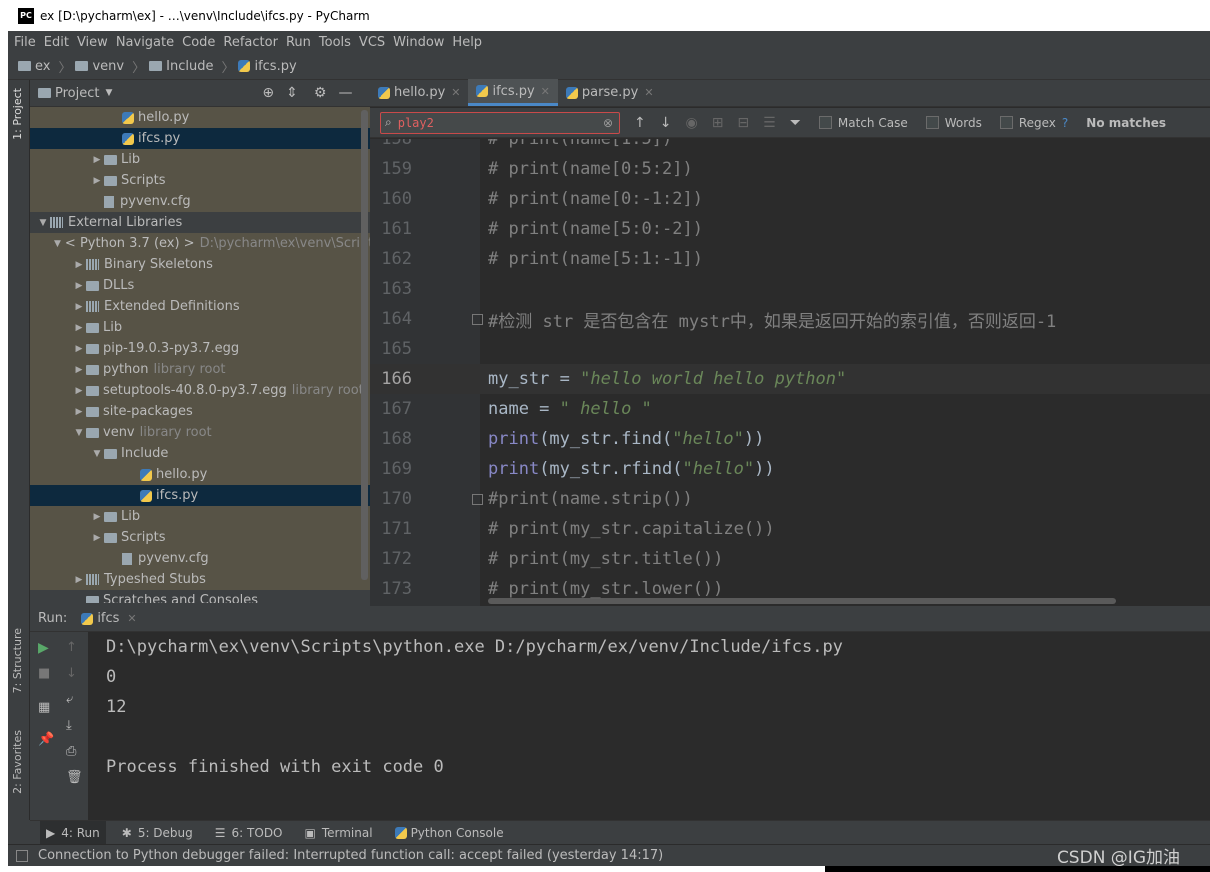  What do you see at coordinates (200, 579) in the screenshot?
I see `tree-item: ▶ Typeshed Stubs` at bounding box center [200, 579].